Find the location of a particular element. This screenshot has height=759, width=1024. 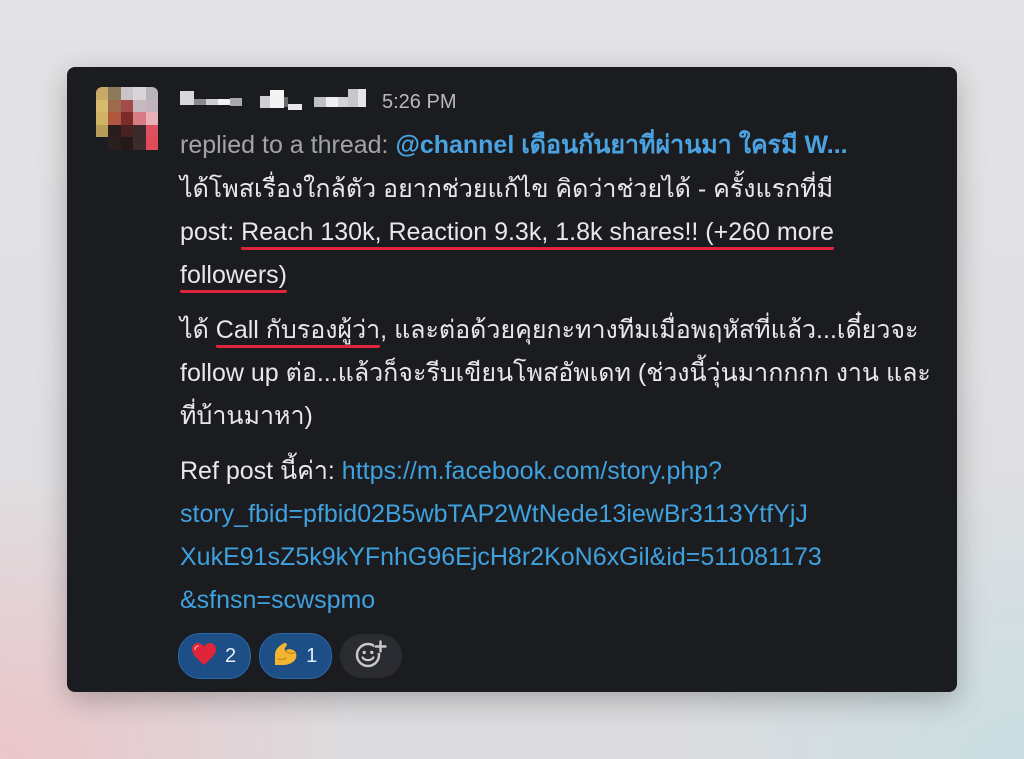

link-part-4: &sfnsn=scwspmo is located at coordinates (277, 600).